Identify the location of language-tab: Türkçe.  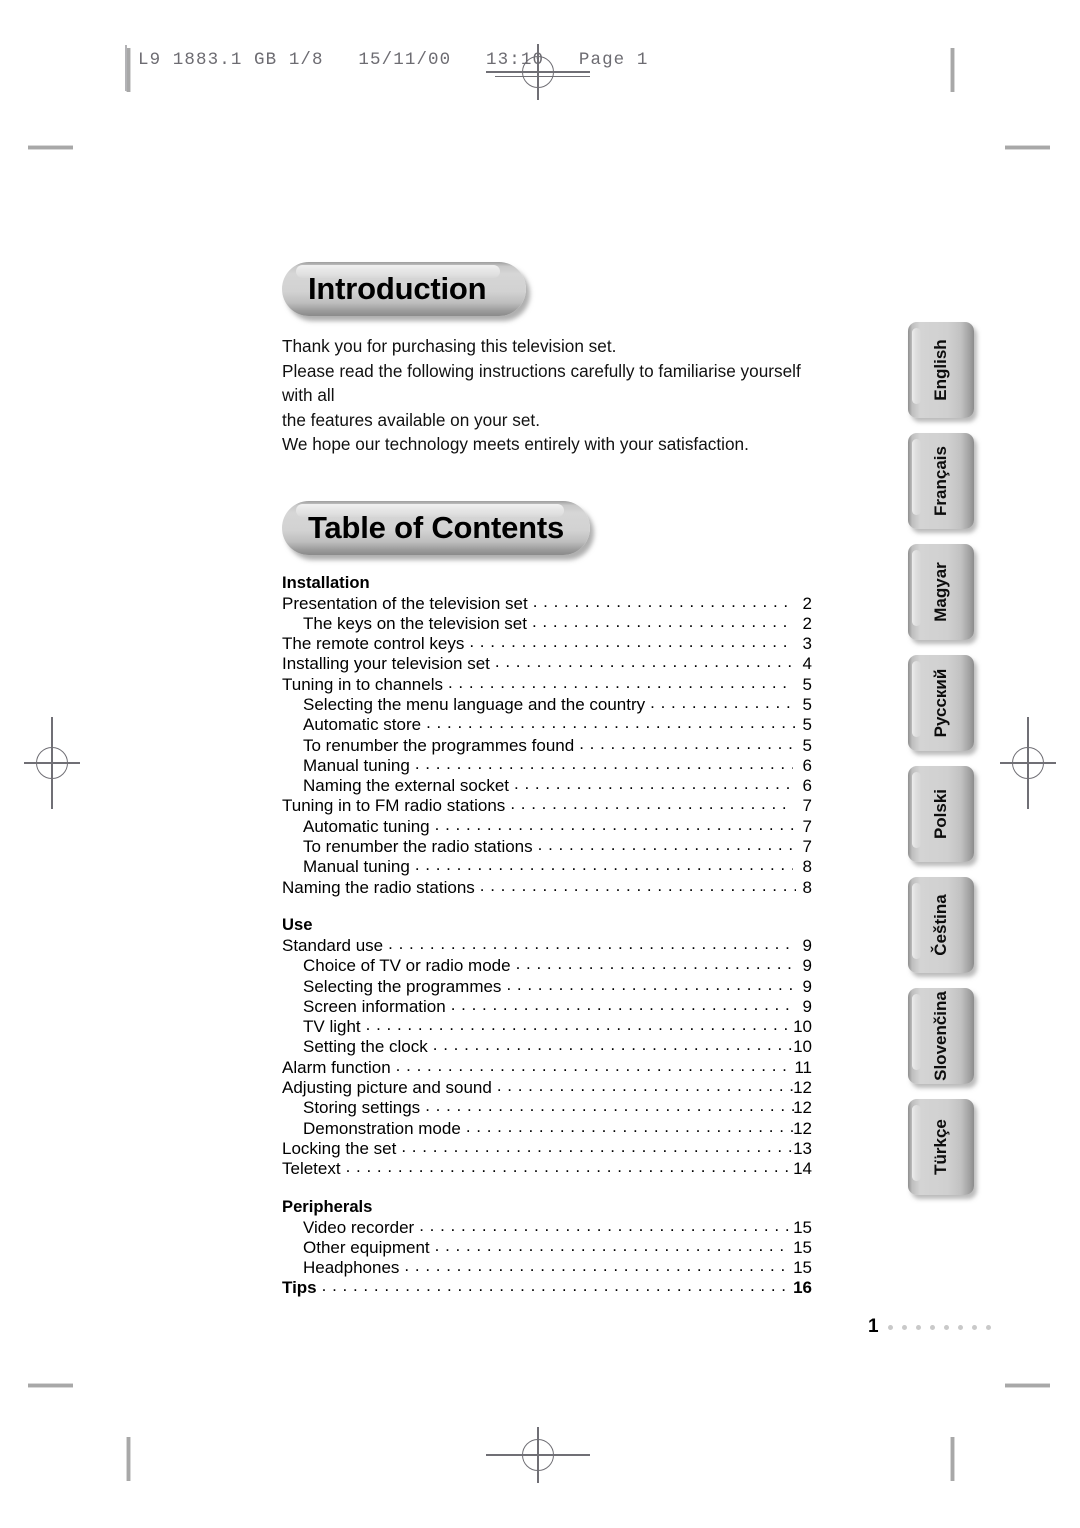
(941, 1147).